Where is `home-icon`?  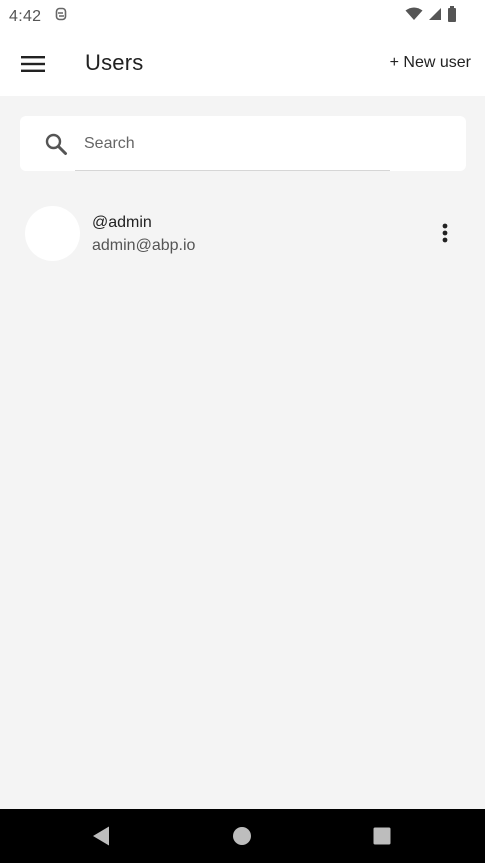
home-icon is located at coordinates (242, 836).